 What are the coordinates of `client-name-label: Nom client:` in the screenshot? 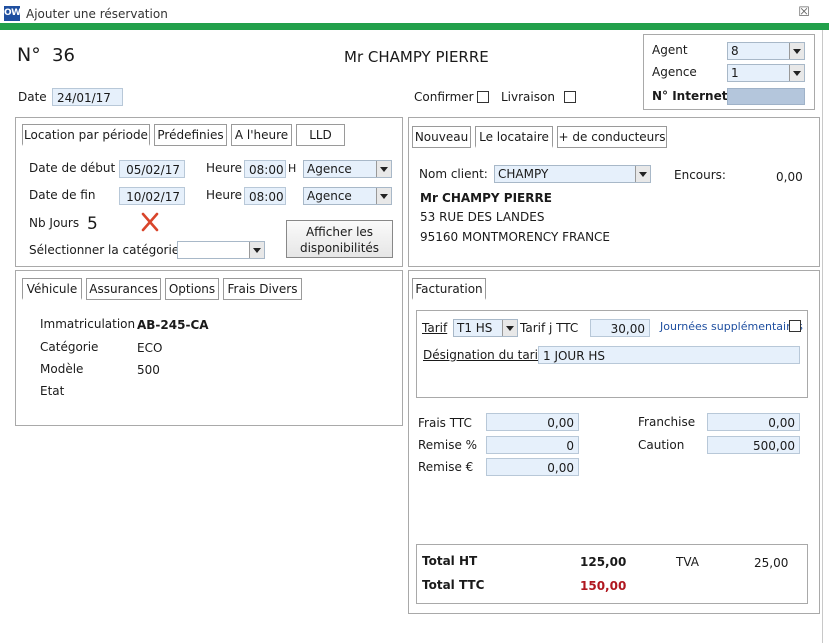 It's located at (453, 174).